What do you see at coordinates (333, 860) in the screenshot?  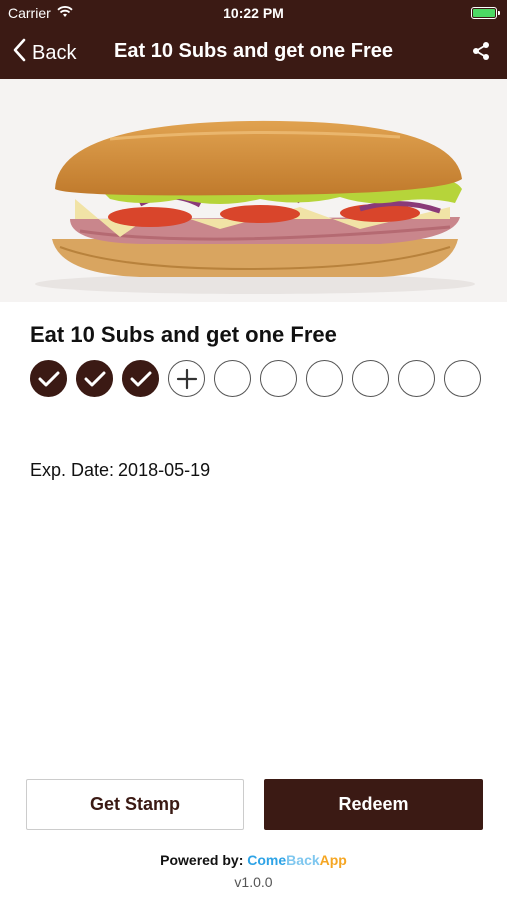 I see `brand-part-3: App` at bounding box center [333, 860].